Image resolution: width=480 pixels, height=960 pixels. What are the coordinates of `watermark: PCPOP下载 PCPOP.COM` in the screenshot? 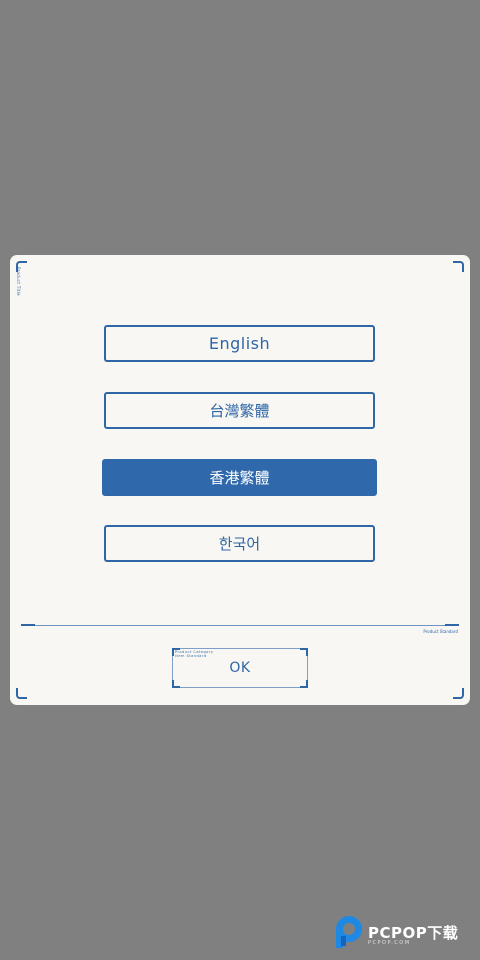 It's located at (406, 934).